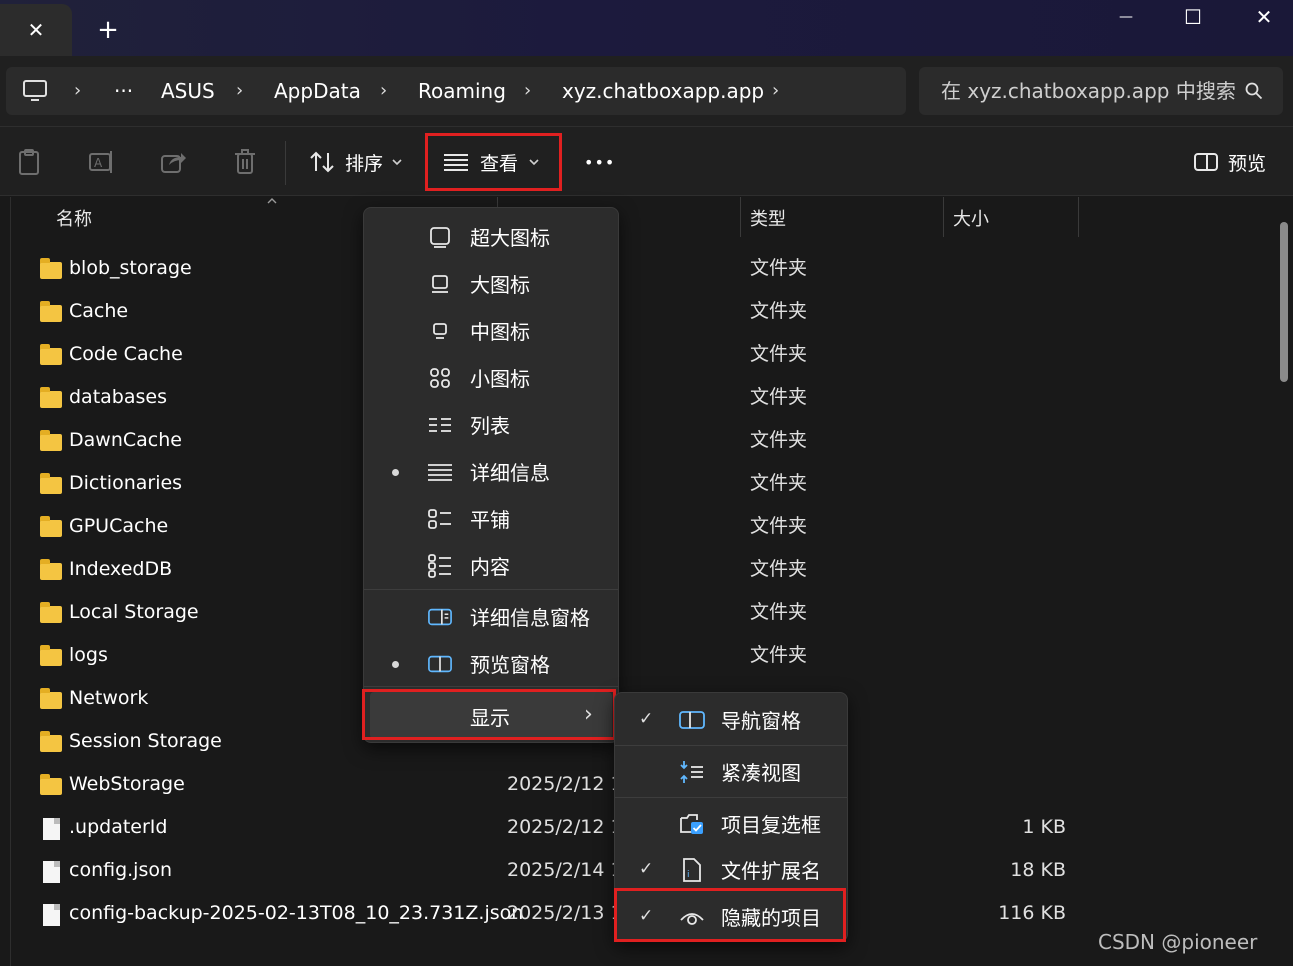 The image size is (1293, 966). Describe the element at coordinates (1088, 91) in the screenshot. I see `search-input: 在 xyz.chatboxapp.app 中搜索` at that location.